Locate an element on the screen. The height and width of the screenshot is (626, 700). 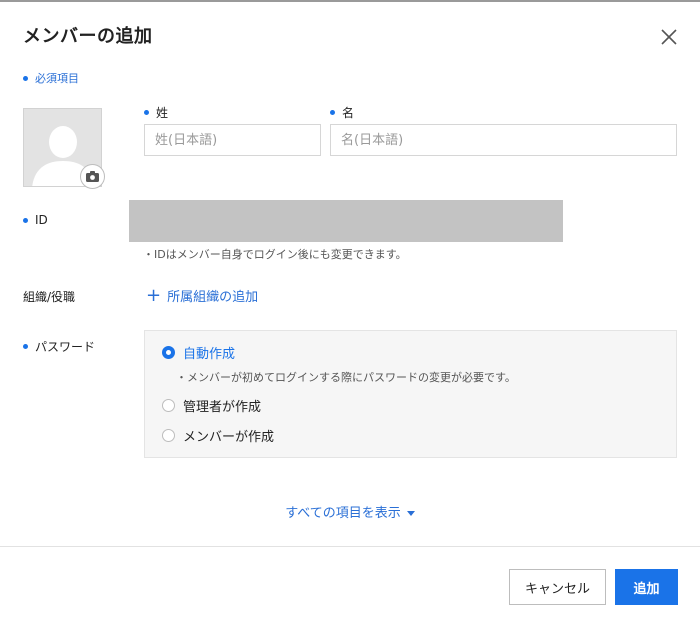
first-name-input is located at coordinates (503, 140).